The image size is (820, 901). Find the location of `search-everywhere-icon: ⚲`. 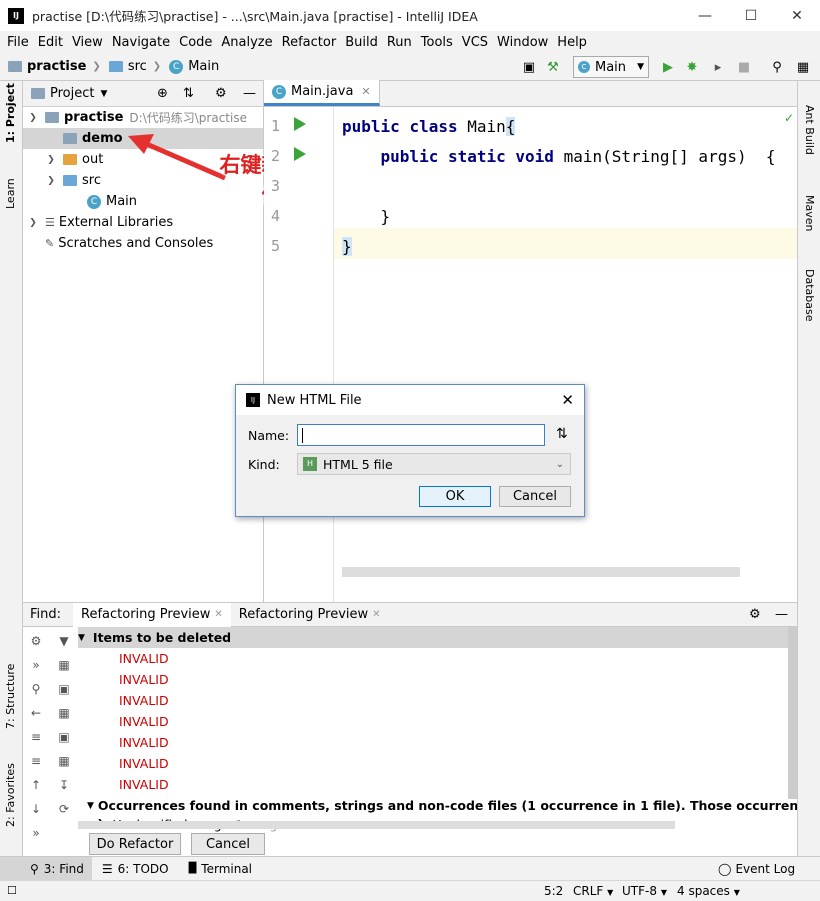

search-everywhere-icon: ⚲ is located at coordinates (777, 67).